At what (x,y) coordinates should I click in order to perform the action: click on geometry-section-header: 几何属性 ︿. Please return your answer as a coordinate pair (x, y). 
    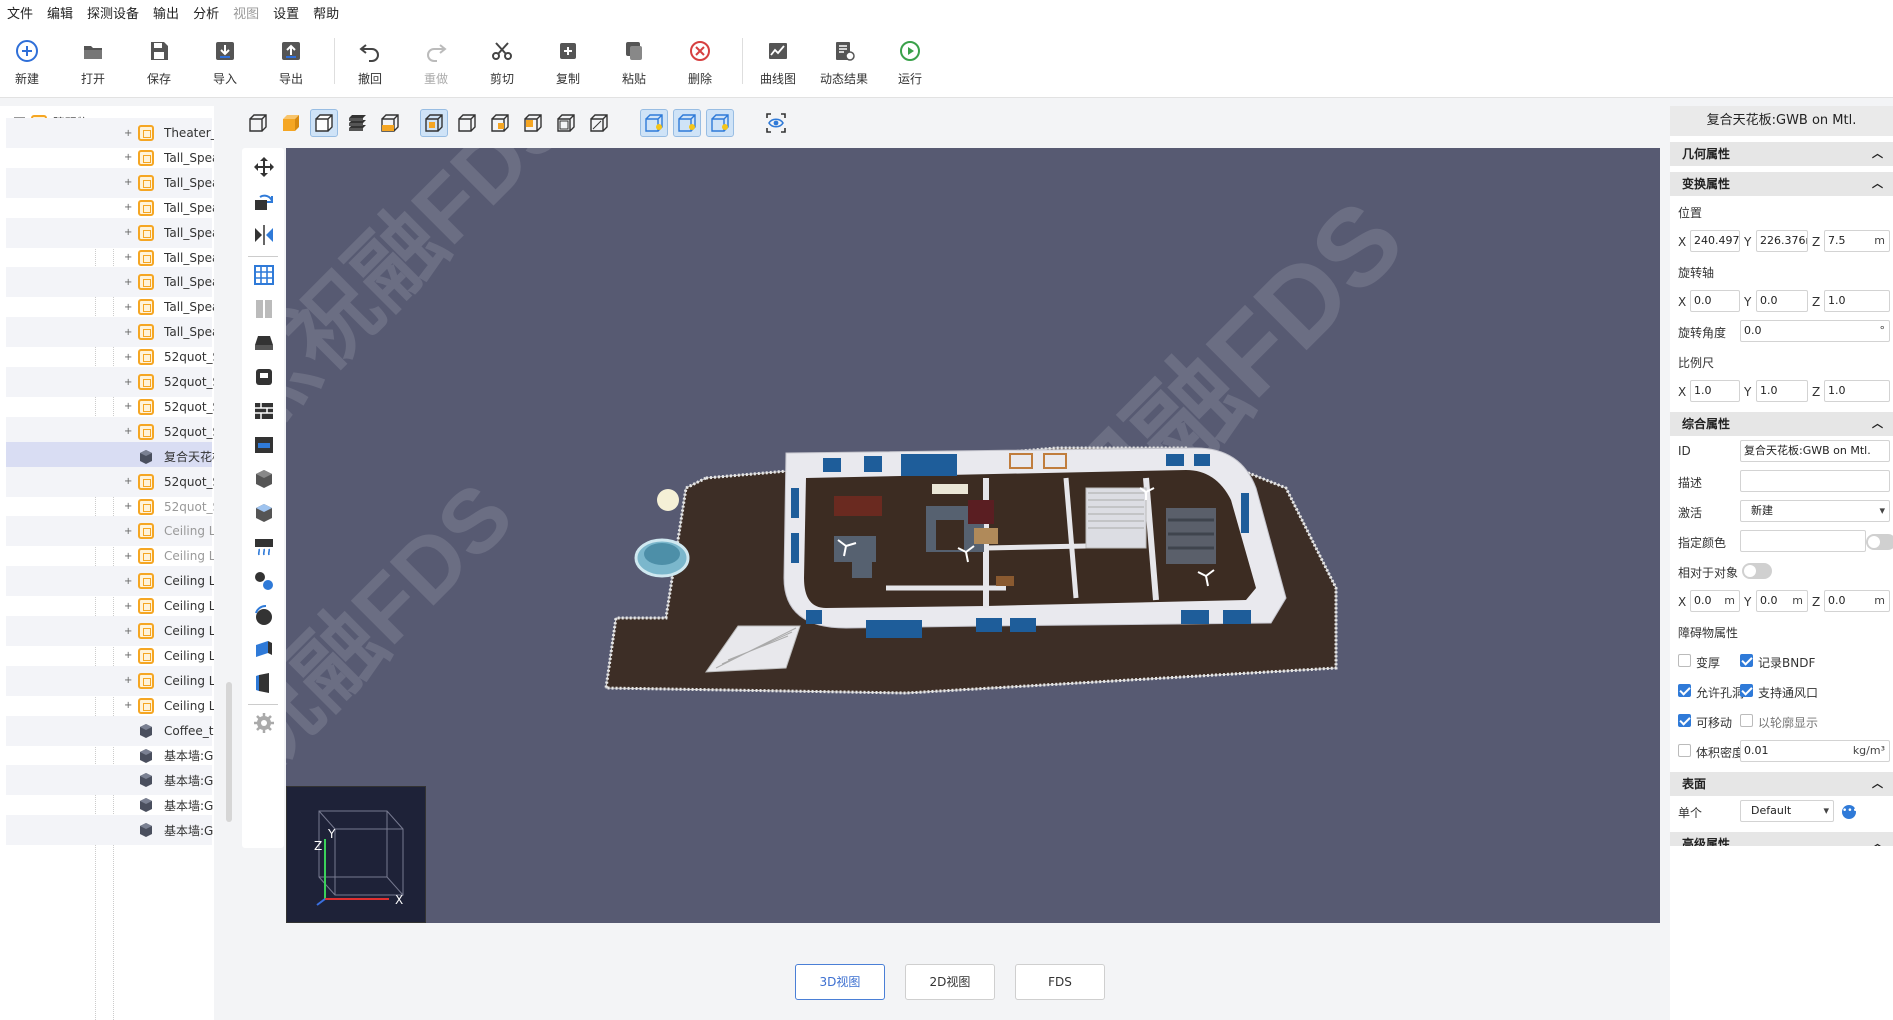
    Looking at the image, I should click on (1781, 154).